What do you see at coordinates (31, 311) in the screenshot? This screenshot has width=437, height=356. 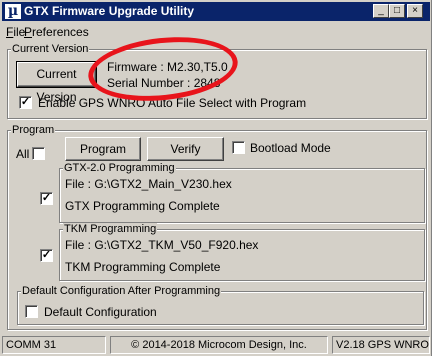 I see `default-config-checkbox` at bounding box center [31, 311].